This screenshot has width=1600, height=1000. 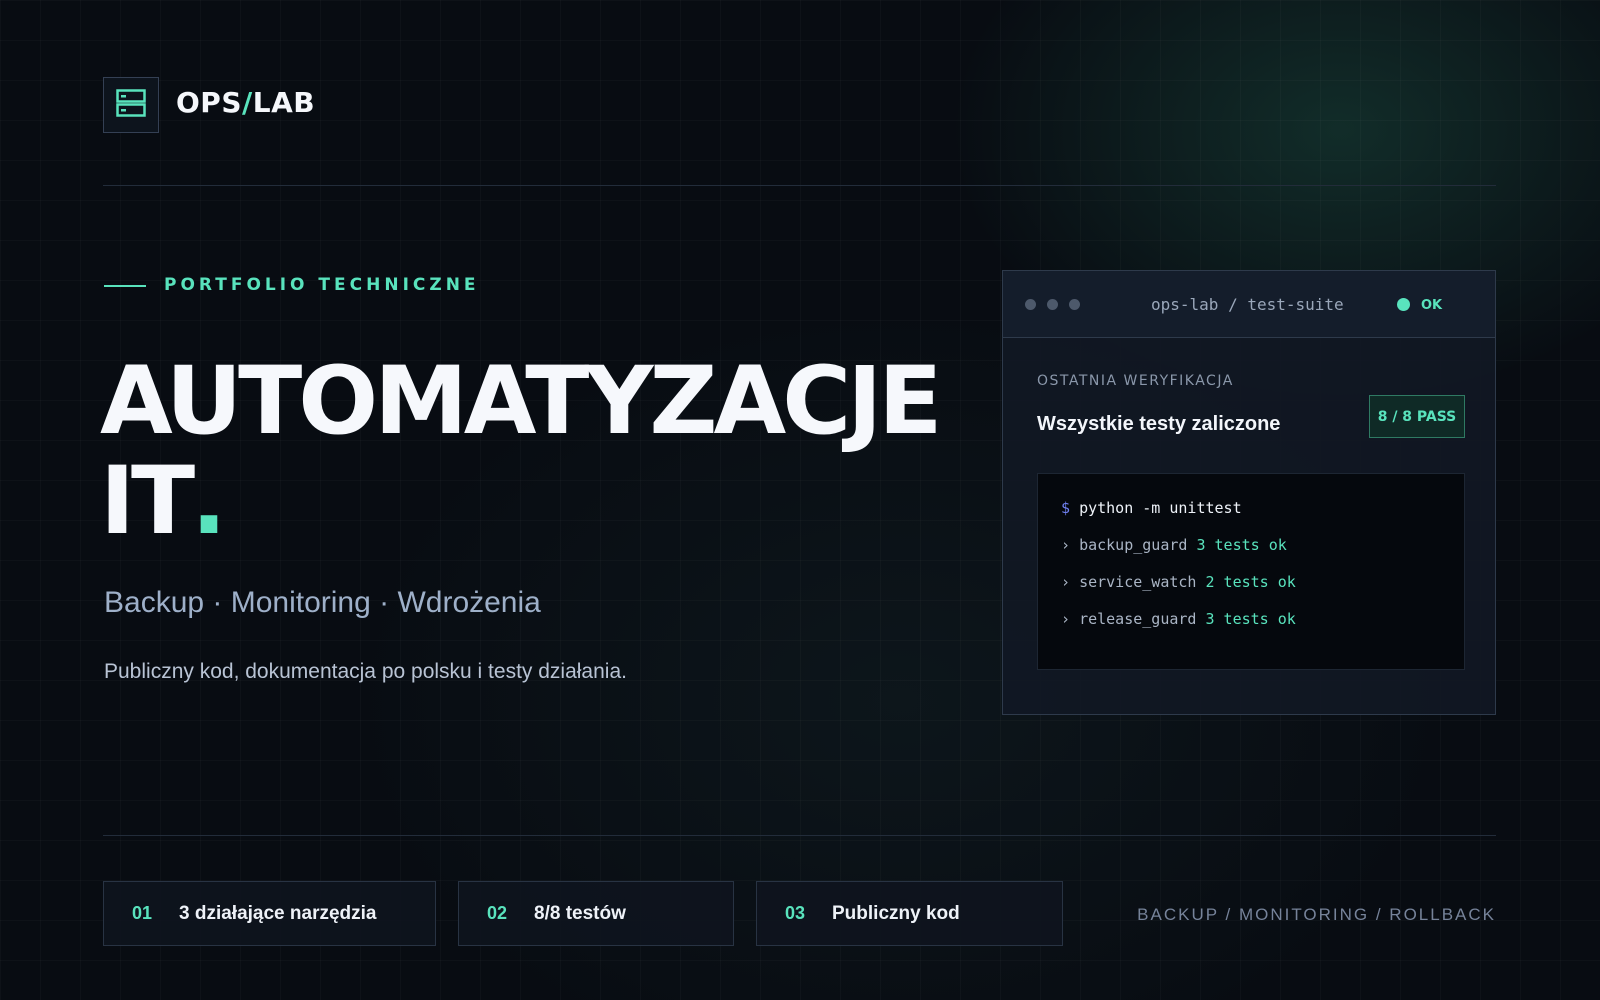 I want to click on headline-line-2-text: IT, so click(x=147, y=501).